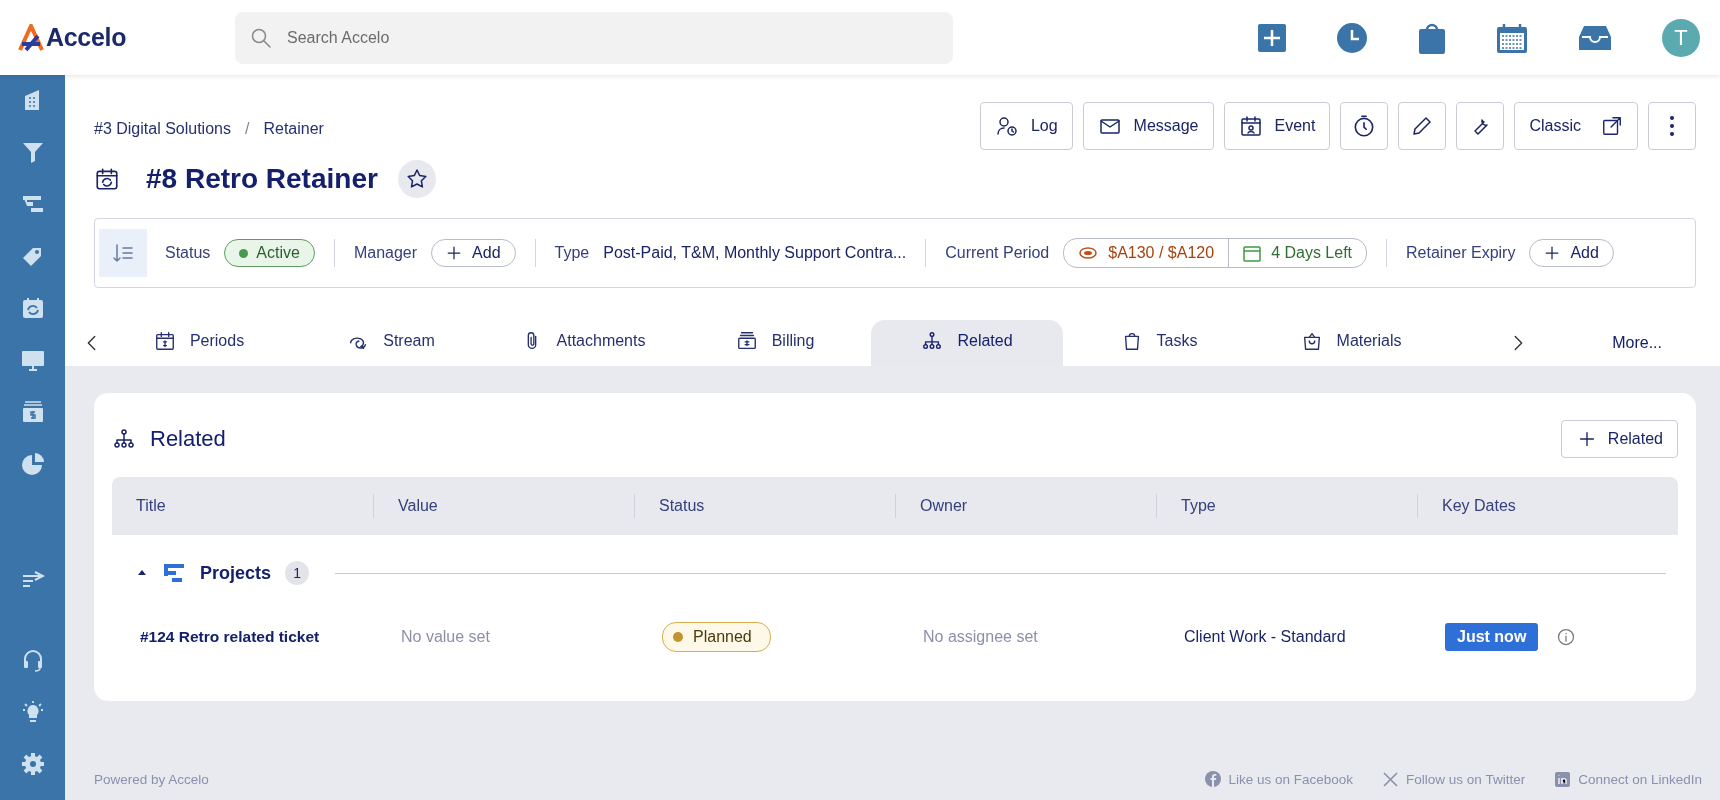 The height and width of the screenshot is (800, 1720). I want to click on funnel-icon, so click(32, 152).